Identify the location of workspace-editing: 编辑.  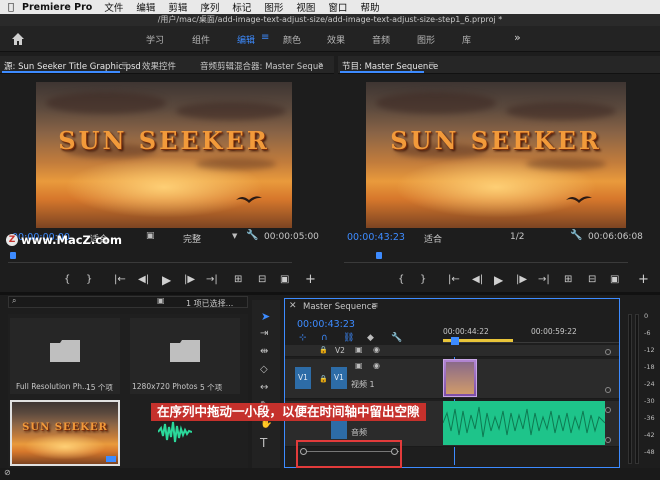
(246, 39).